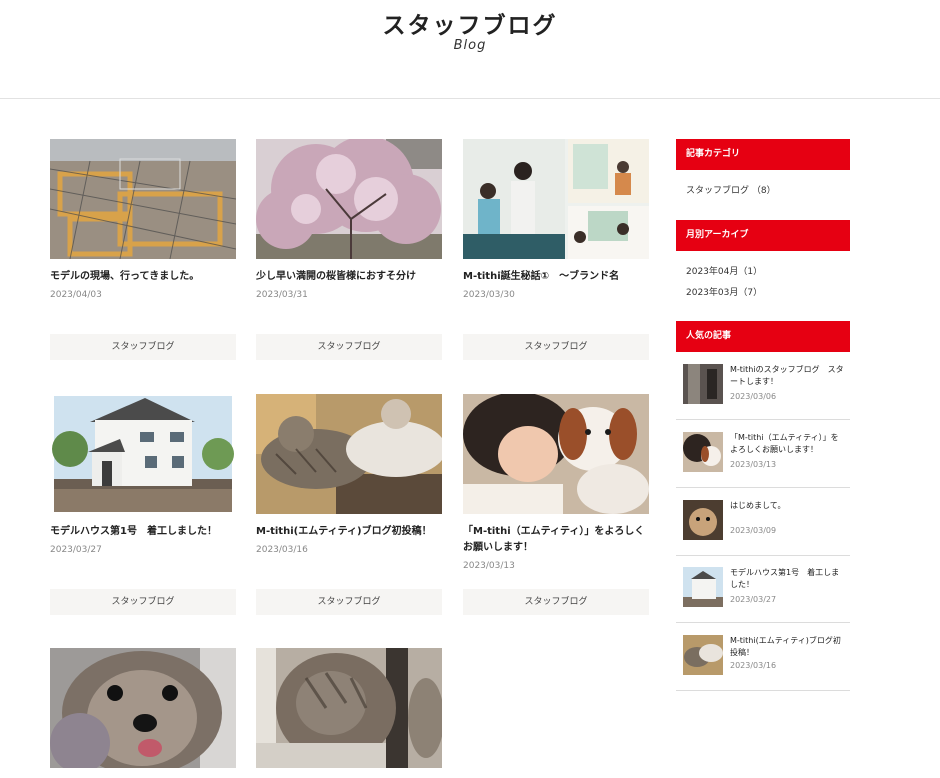 Image resolution: width=940 pixels, height=778 pixels. What do you see at coordinates (282, 295) in the screenshot?
I see `post-date: 2023/03/31` at bounding box center [282, 295].